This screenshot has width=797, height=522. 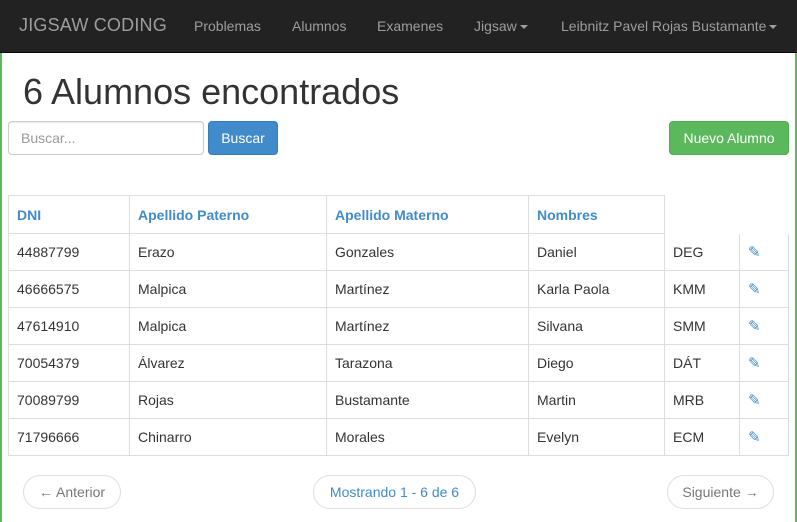 I want to click on nav-jigsaw-label: Jigsaw, so click(x=495, y=26).